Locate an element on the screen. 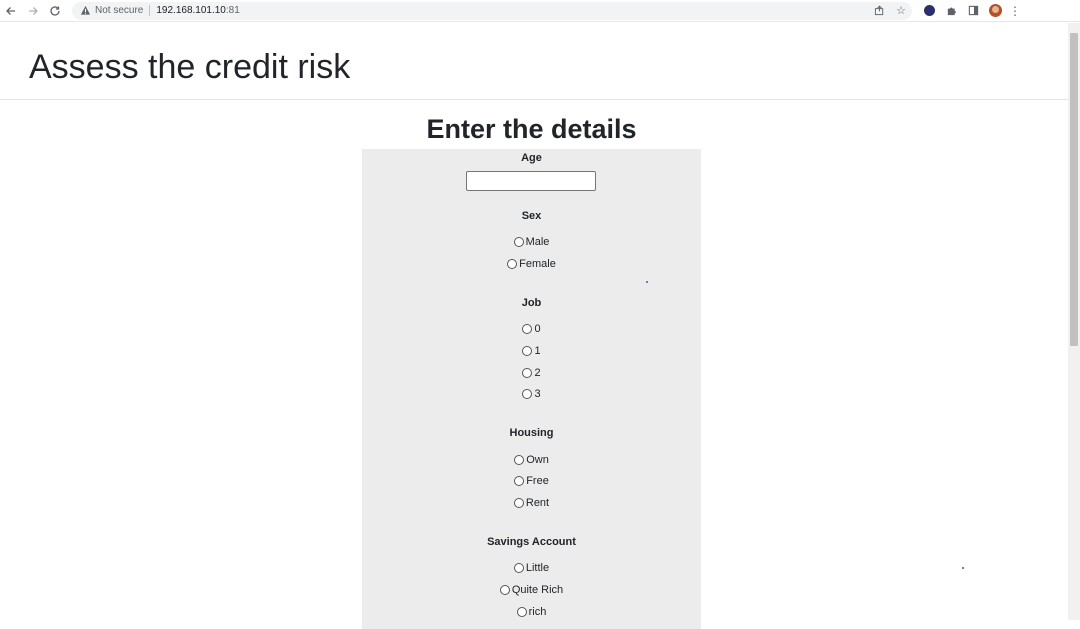 Image resolution: width=1080 pixels, height=629 pixels. avatar is located at coordinates (995, 10).